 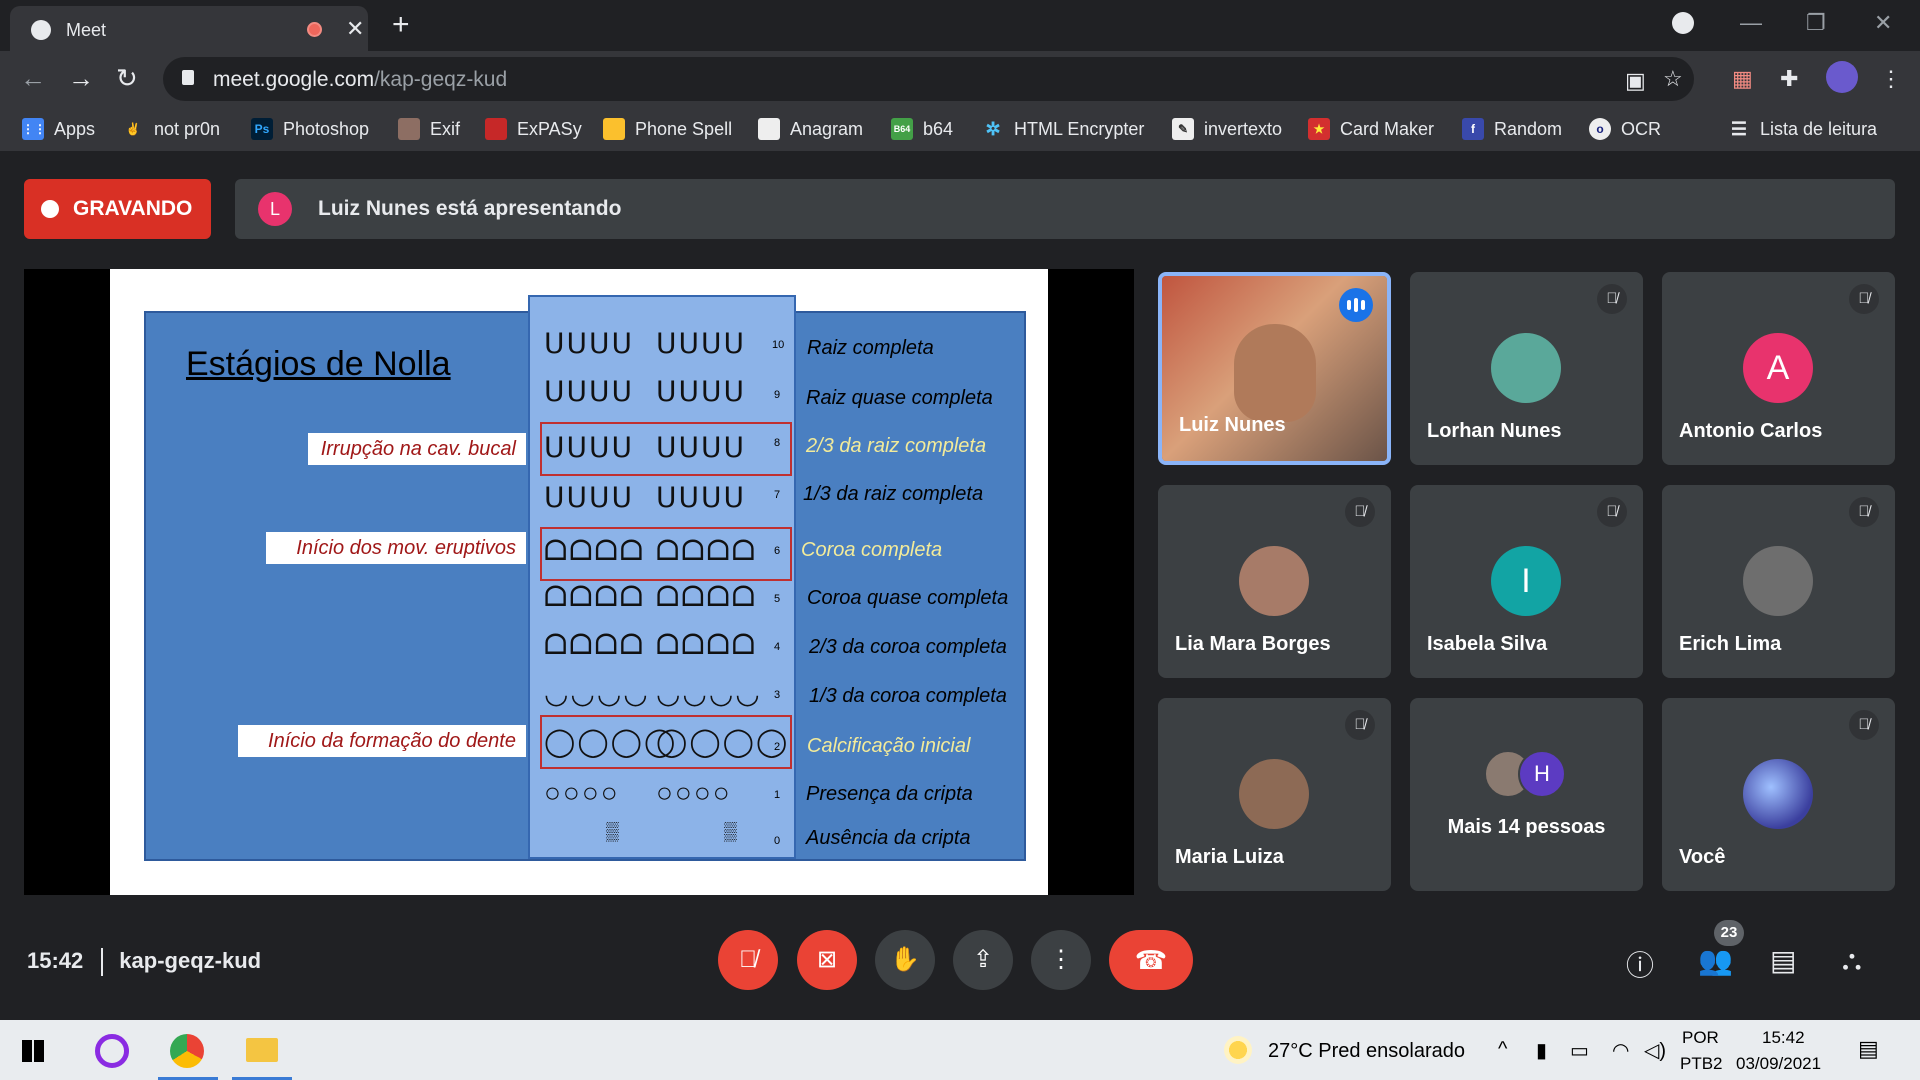 I want to click on stage-label: 1/3 da raiz completa, so click(x=893, y=494).